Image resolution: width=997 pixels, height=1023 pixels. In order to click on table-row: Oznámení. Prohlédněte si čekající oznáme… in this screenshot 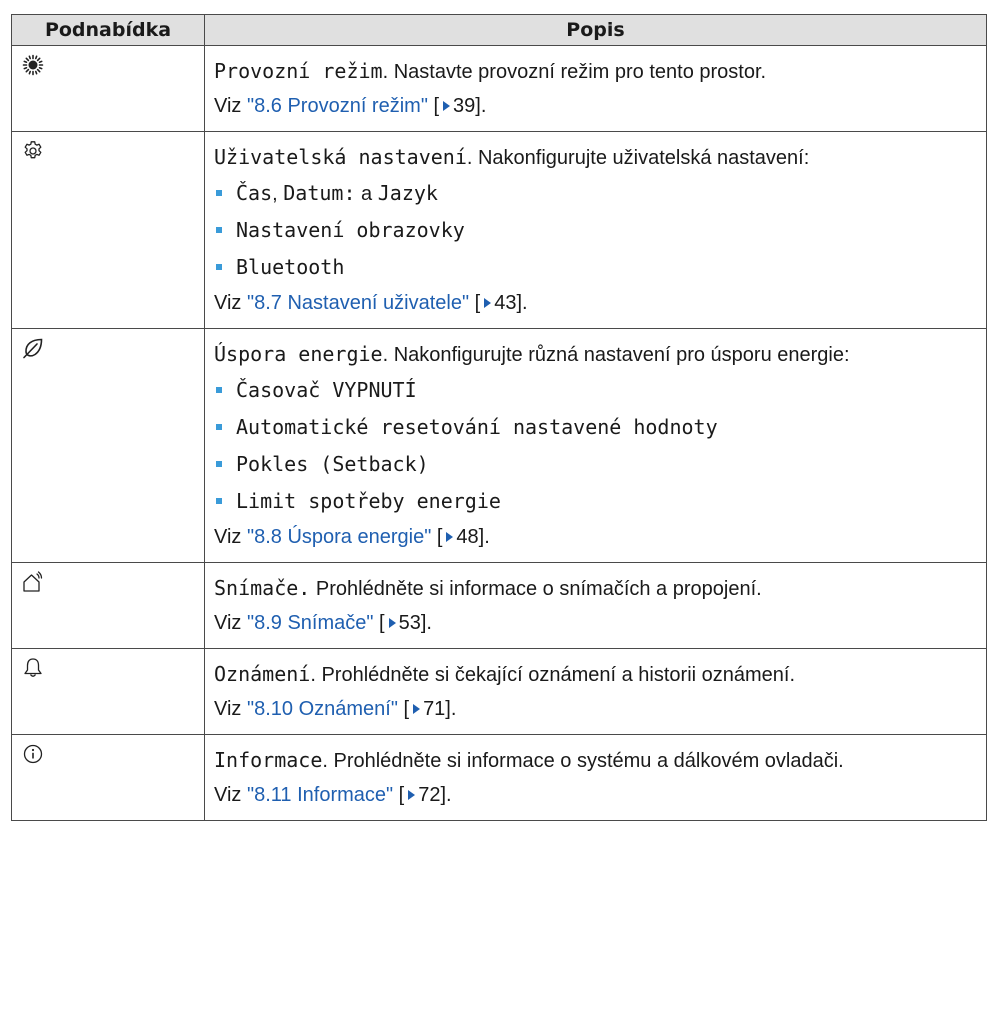, I will do `click(499, 691)`.